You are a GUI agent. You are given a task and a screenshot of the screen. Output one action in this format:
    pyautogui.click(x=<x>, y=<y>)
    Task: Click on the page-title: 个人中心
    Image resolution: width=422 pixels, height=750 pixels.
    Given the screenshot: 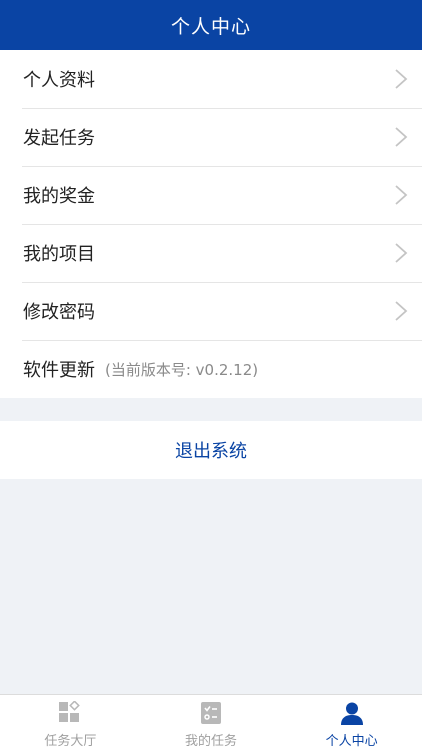 What is the action you would take?
    pyautogui.click(x=210, y=26)
    